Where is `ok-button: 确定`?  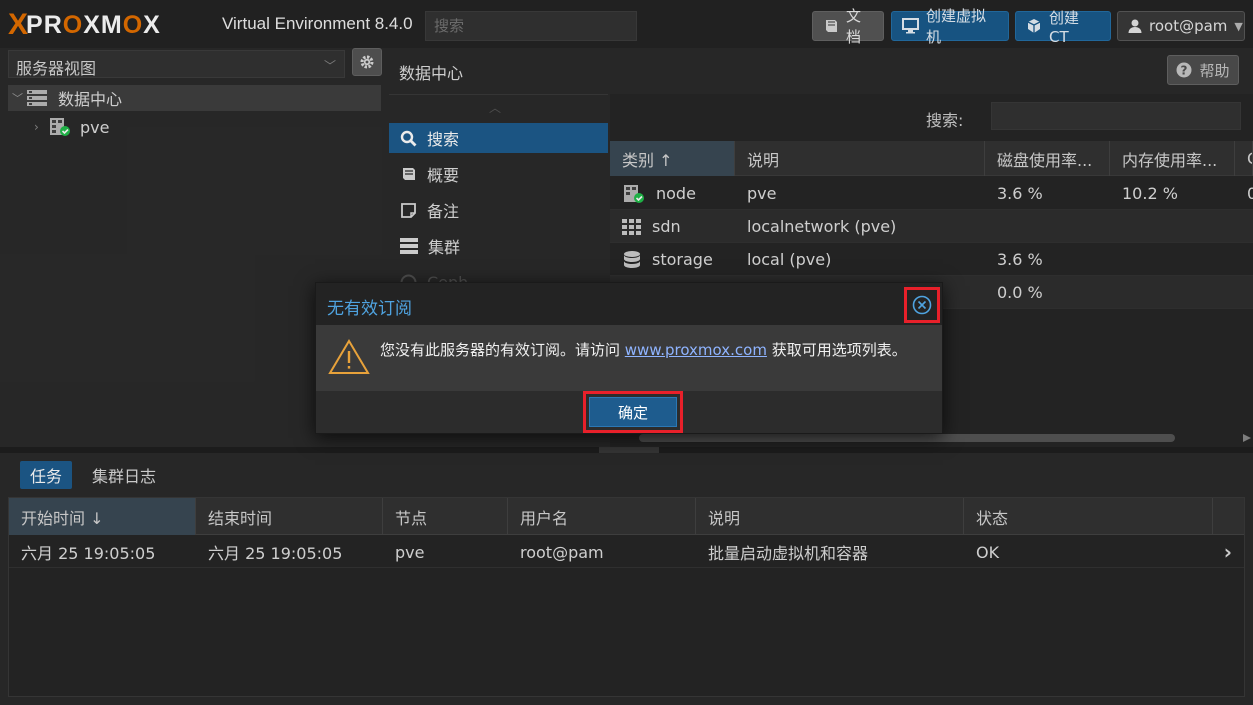 ok-button: 确定 is located at coordinates (633, 412).